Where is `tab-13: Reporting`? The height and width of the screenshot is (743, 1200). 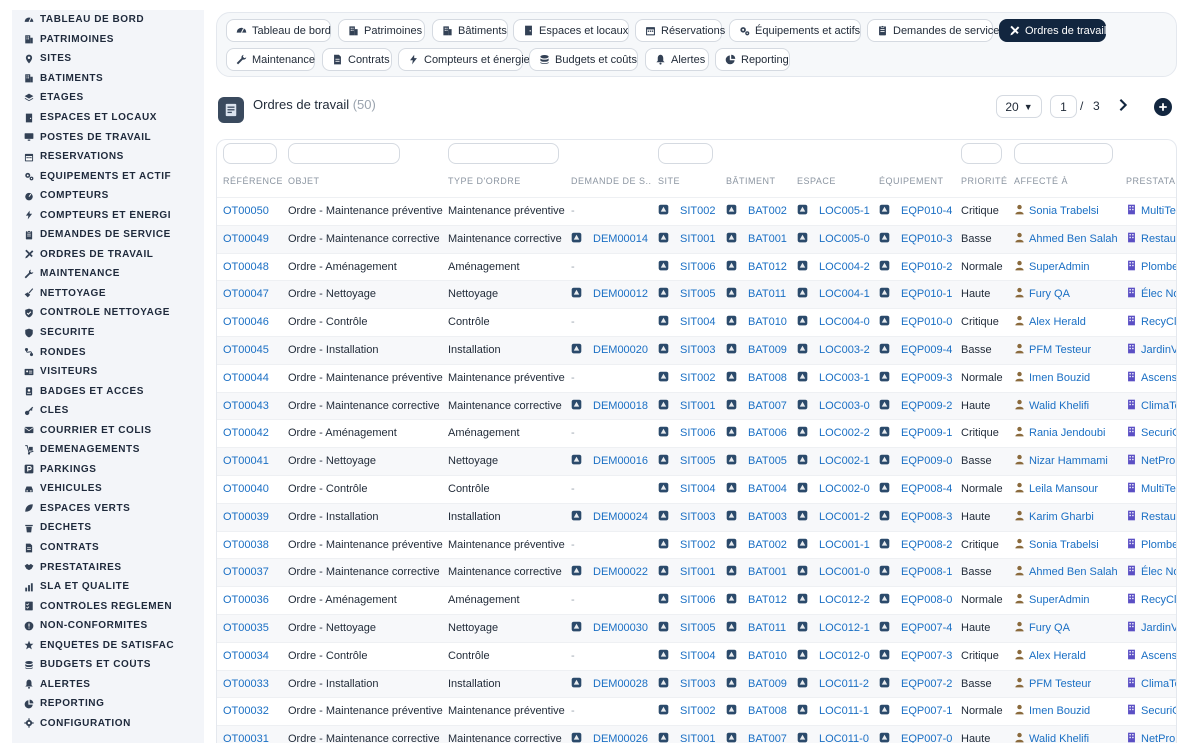
tab-13: Reporting is located at coordinates (752, 59).